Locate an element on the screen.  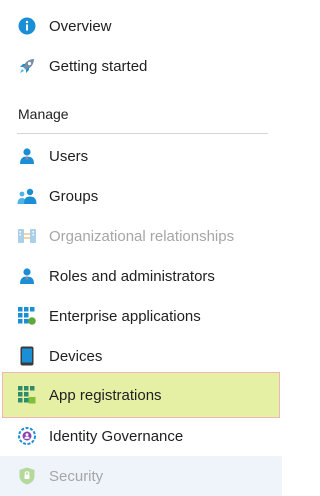
nav-item-label: Devices is located at coordinates (76, 356).